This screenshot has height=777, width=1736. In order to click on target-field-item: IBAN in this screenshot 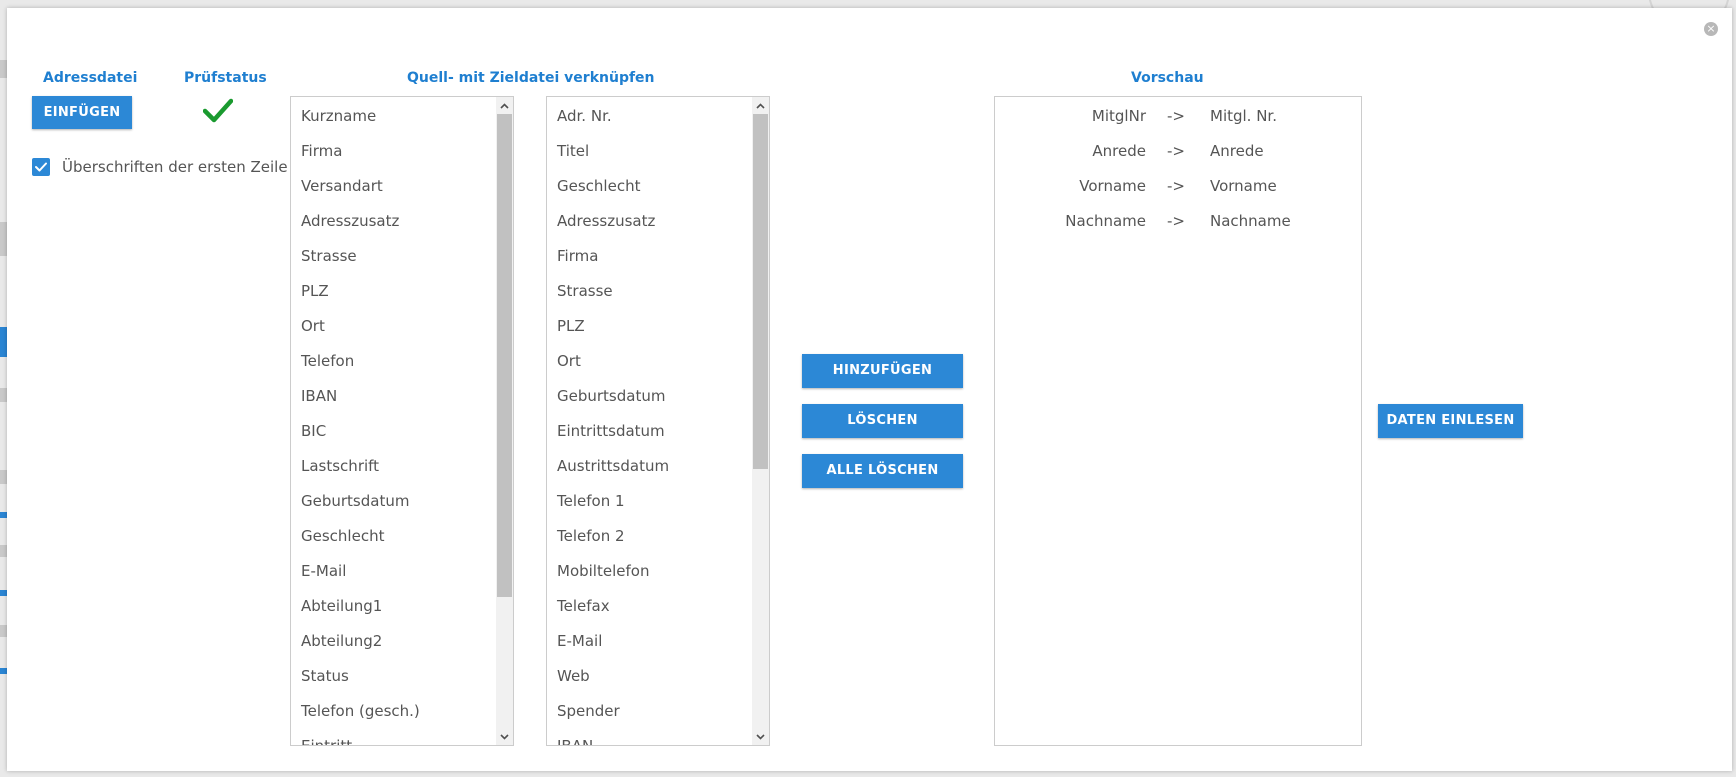, I will do `click(649, 737)`.